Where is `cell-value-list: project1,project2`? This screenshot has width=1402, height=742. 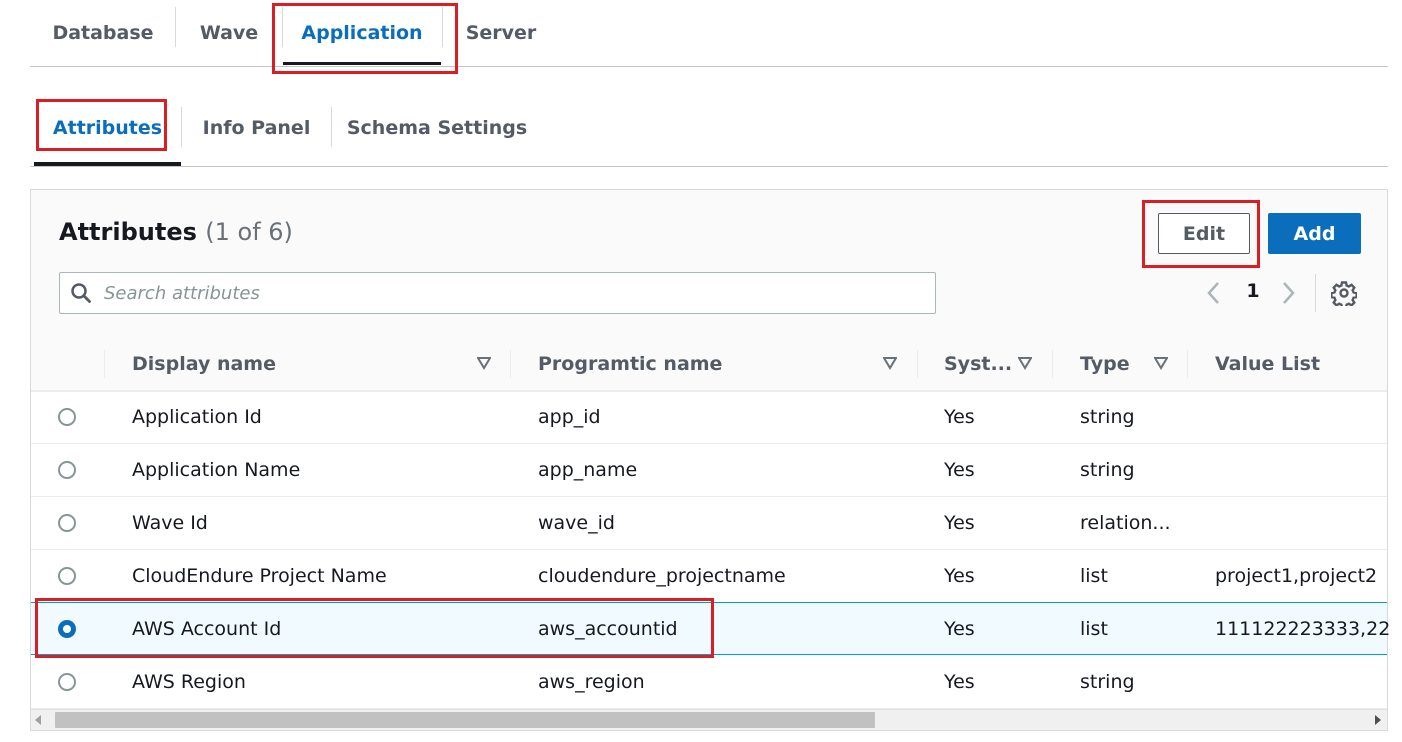 cell-value-list: project1,project2 is located at coordinates (1296, 576).